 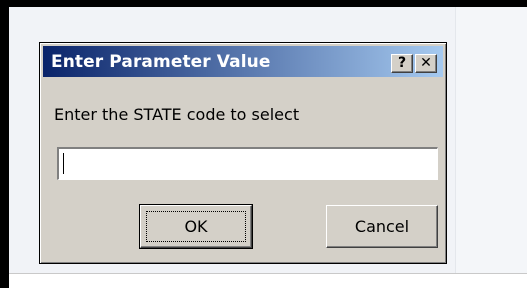 What do you see at coordinates (268, 273) in the screenshot?
I see `divider` at bounding box center [268, 273].